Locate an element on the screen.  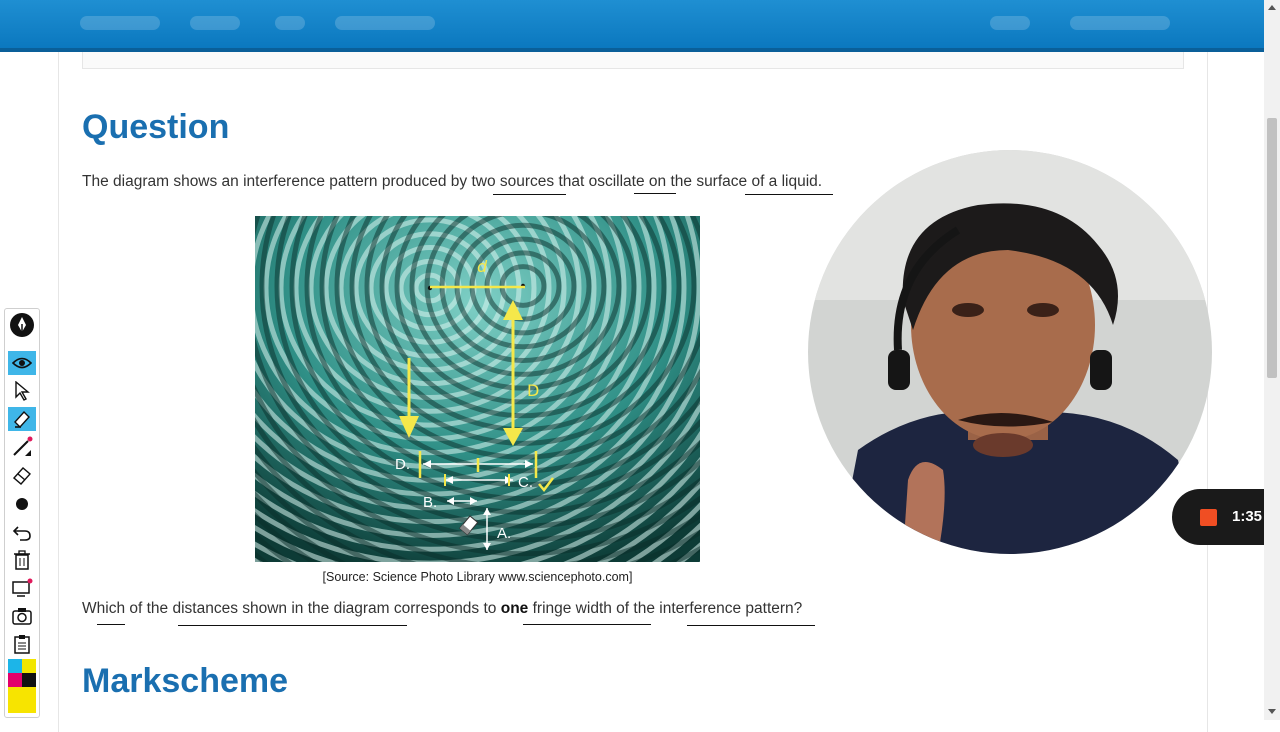
recording-indicator: 1:35 is located at coordinates (1218, 517).